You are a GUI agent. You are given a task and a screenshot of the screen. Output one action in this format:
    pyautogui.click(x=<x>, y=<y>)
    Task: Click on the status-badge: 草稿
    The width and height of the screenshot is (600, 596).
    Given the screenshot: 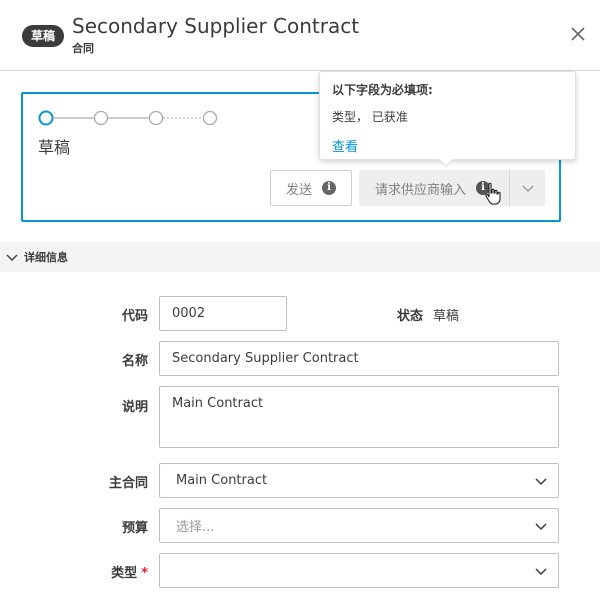 What is the action you would take?
    pyautogui.click(x=43, y=36)
    